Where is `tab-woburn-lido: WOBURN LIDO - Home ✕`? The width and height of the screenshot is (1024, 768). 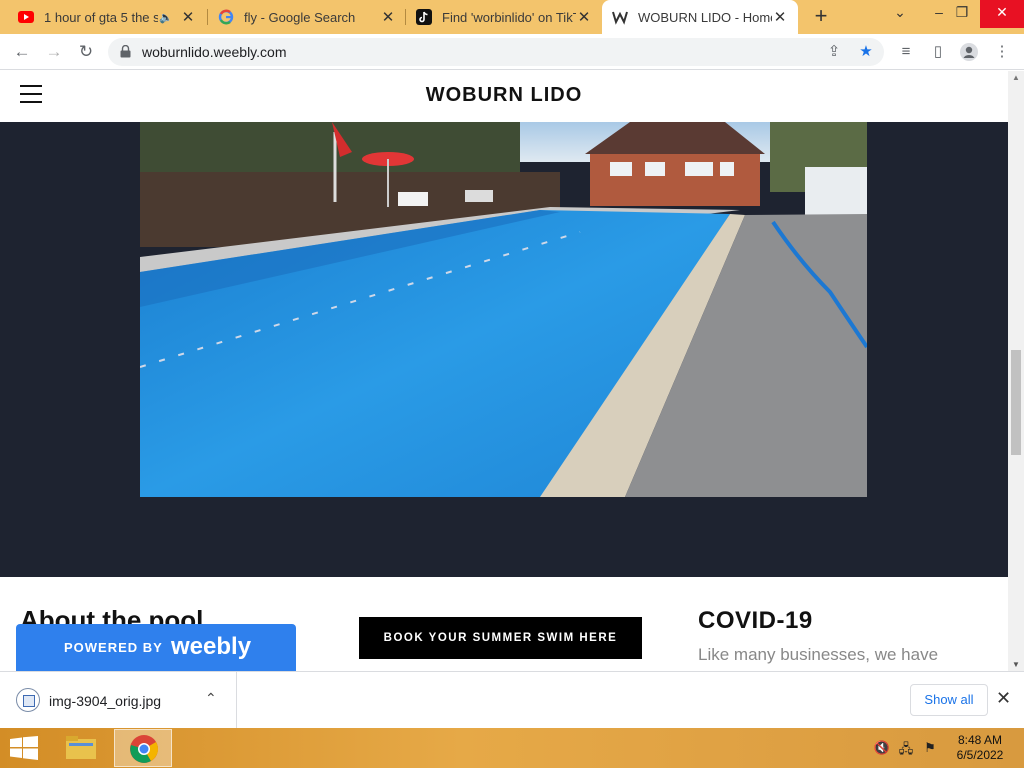 tab-woburn-lido: WOBURN LIDO - Home ✕ is located at coordinates (700, 17).